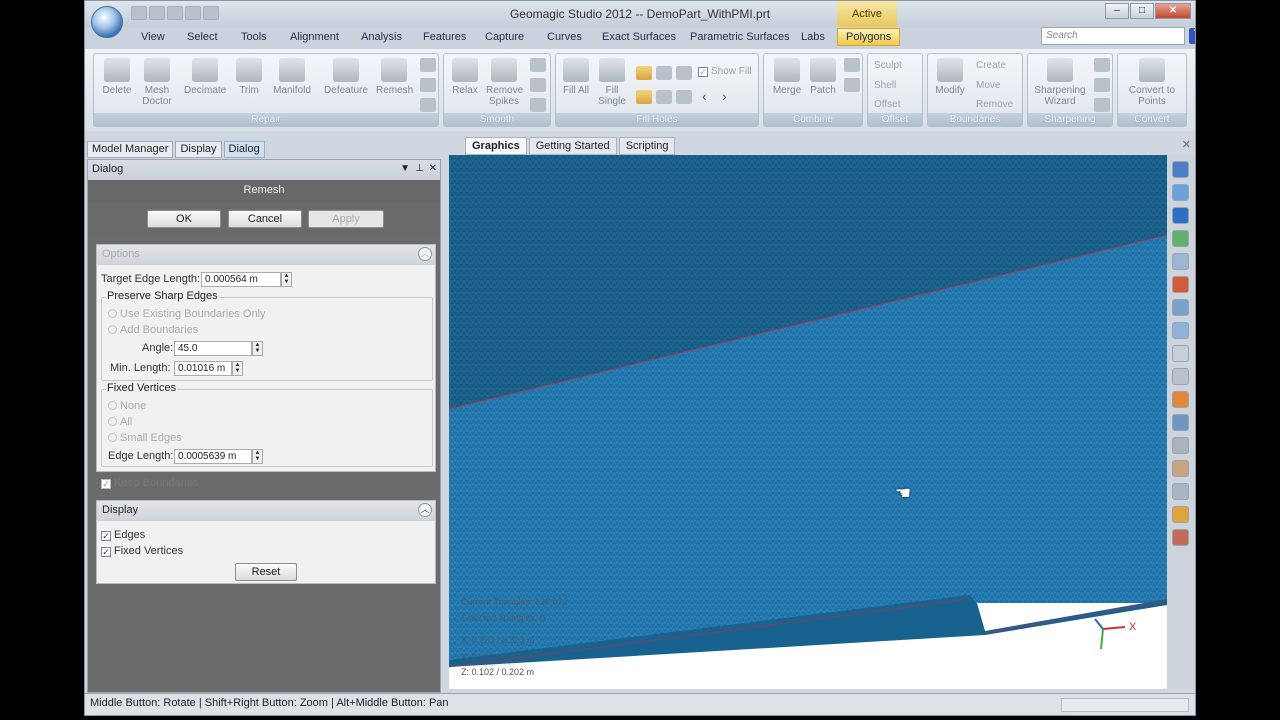 This screenshot has width=1280, height=720. Describe the element at coordinates (576, 77) in the screenshot. I see `fill-all-button: Fill All` at that location.